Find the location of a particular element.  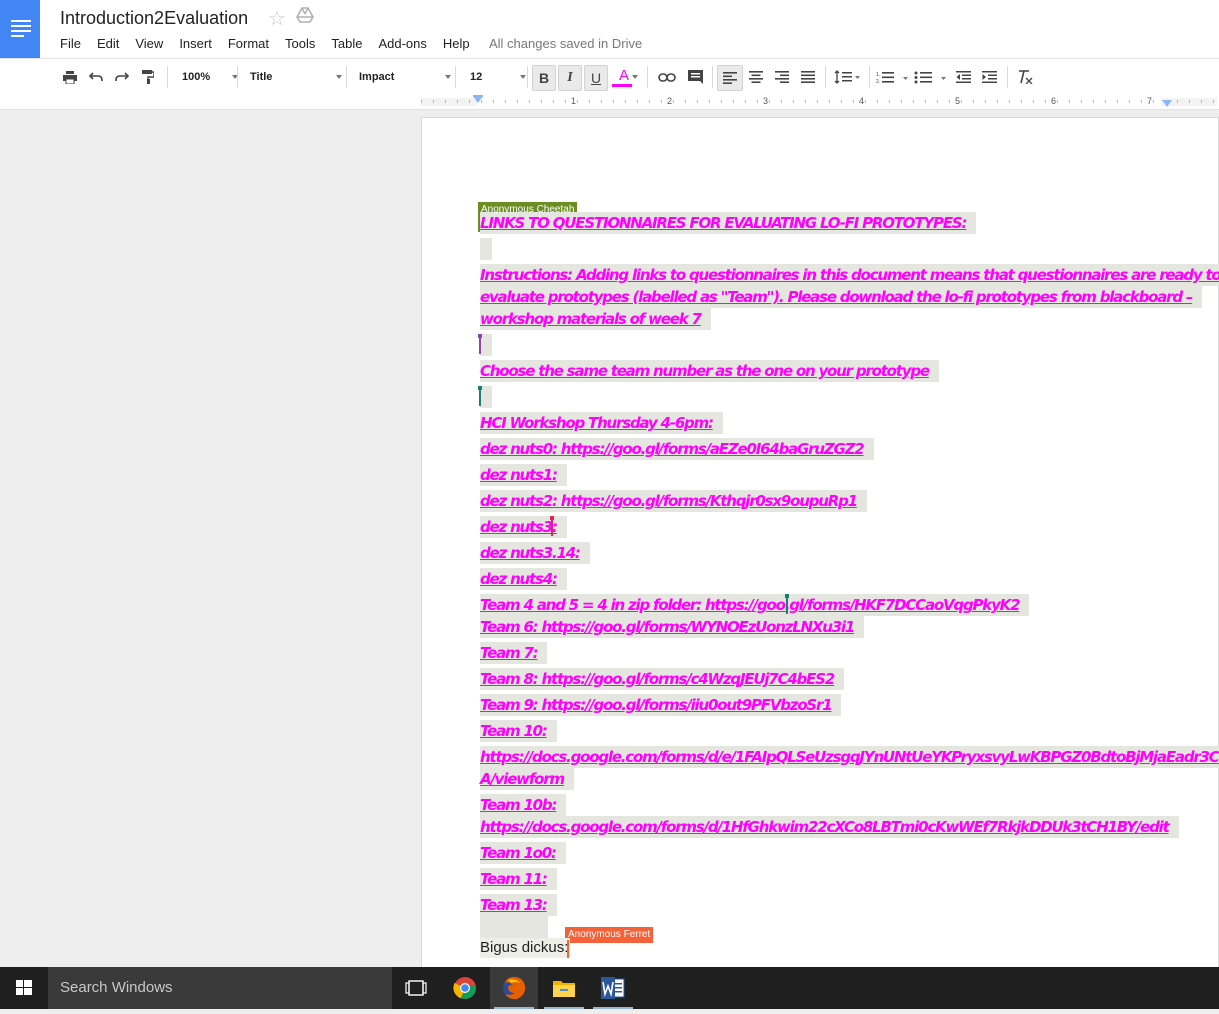

undo-icon is located at coordinates (96, 77).